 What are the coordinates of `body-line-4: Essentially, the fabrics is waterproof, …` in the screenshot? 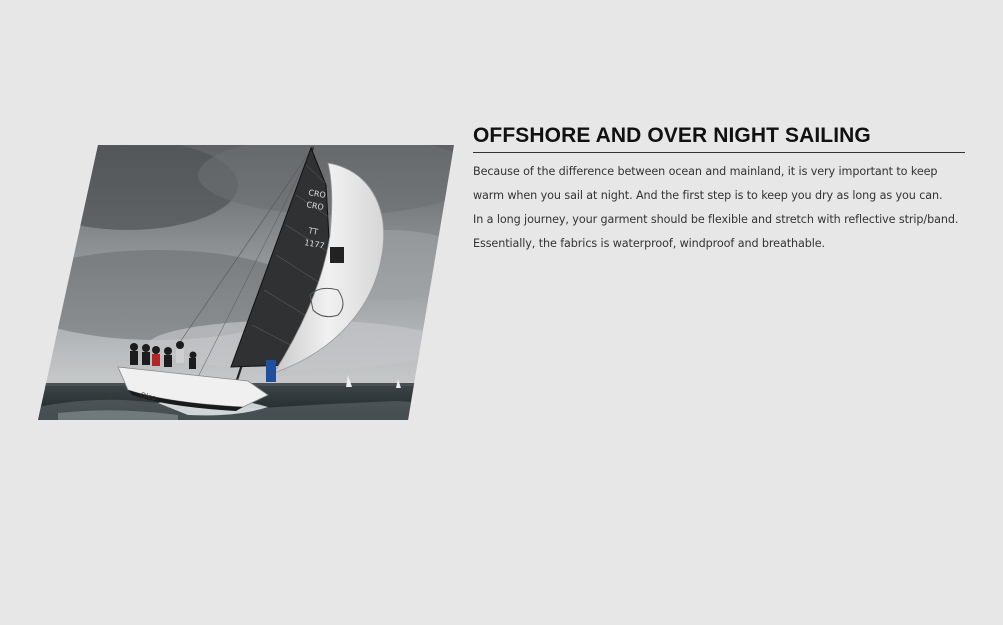 It's located at (649, 243).